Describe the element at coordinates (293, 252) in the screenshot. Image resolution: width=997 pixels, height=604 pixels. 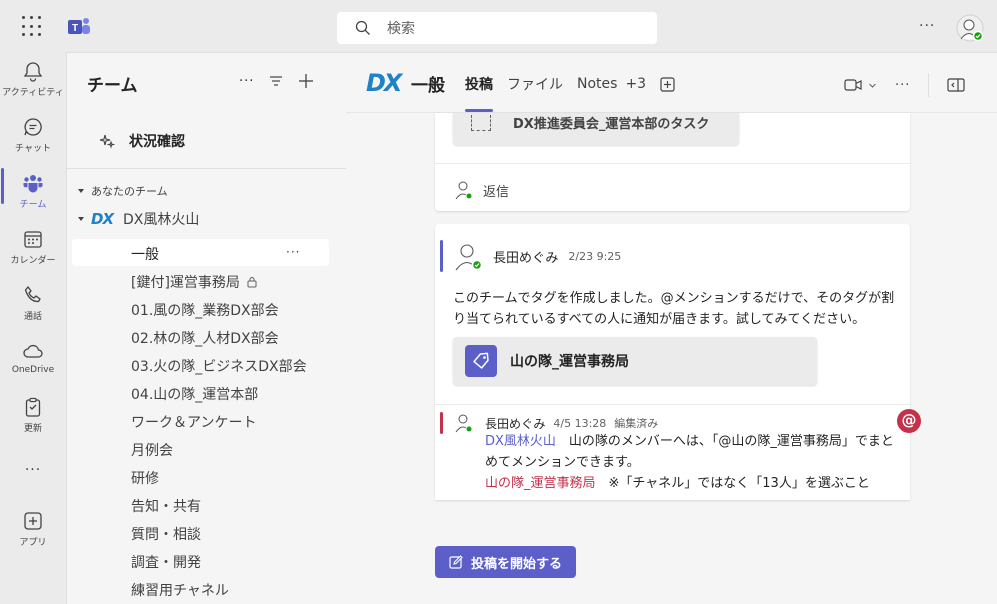
I see `channel-more-button: ···` at that location.